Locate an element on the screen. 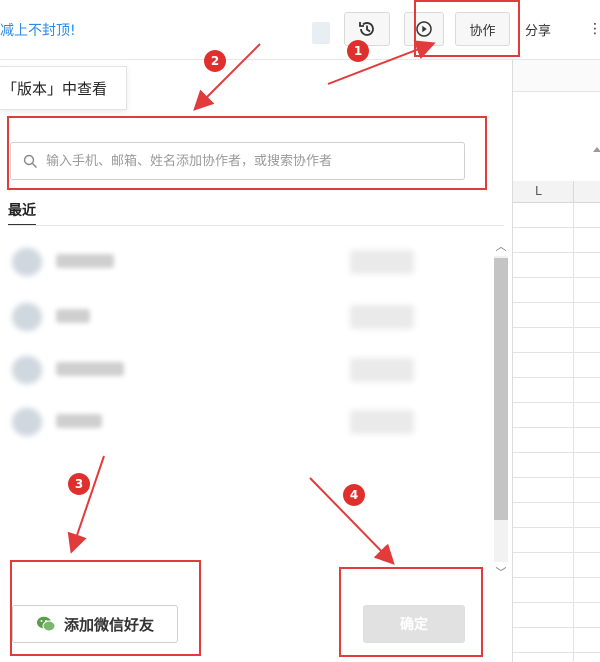 The width and height of the screenshot is (600, 662). sheet-grid is located at coordinates (556, 432).